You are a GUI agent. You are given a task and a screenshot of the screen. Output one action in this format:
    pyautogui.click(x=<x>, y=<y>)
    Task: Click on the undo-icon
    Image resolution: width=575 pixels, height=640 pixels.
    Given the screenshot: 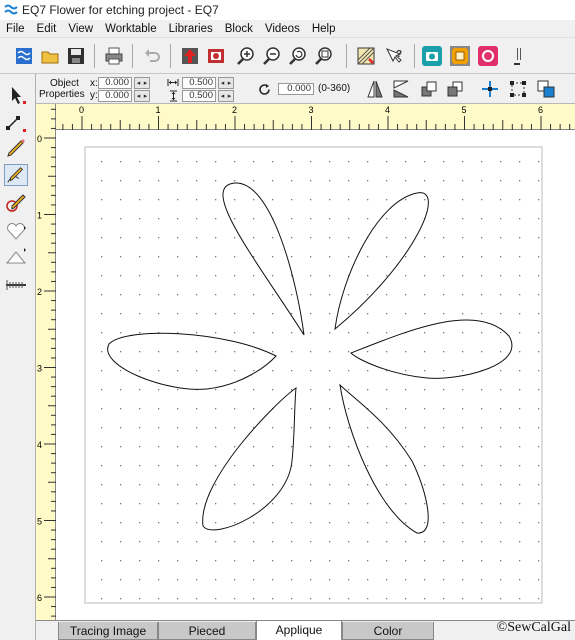 What is the action you would take?
    pyautogui.click(x=152, y=56)
    